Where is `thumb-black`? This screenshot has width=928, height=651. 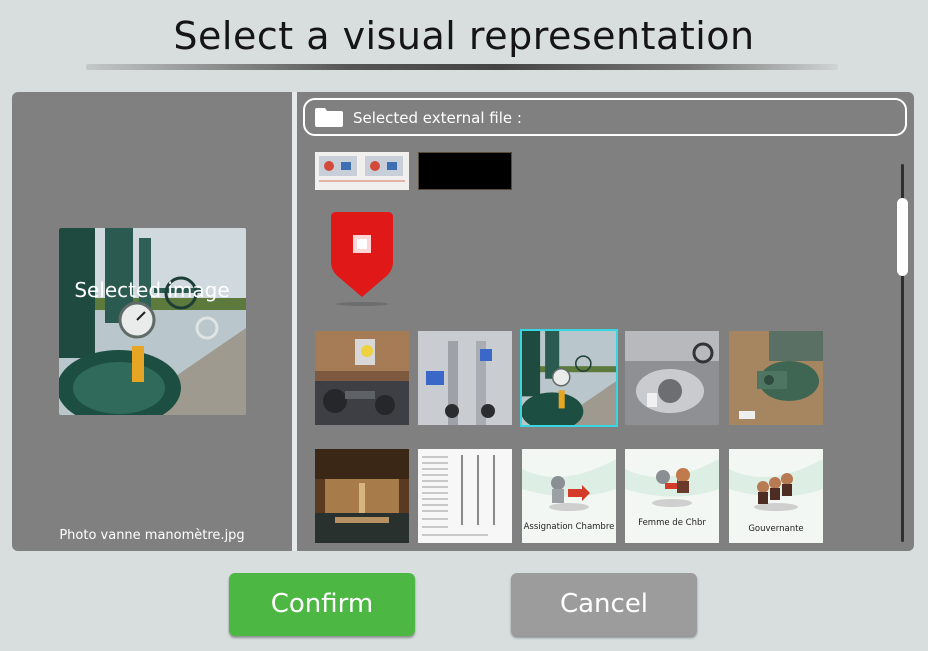 thumb-black is located at coordinates (465, 171).